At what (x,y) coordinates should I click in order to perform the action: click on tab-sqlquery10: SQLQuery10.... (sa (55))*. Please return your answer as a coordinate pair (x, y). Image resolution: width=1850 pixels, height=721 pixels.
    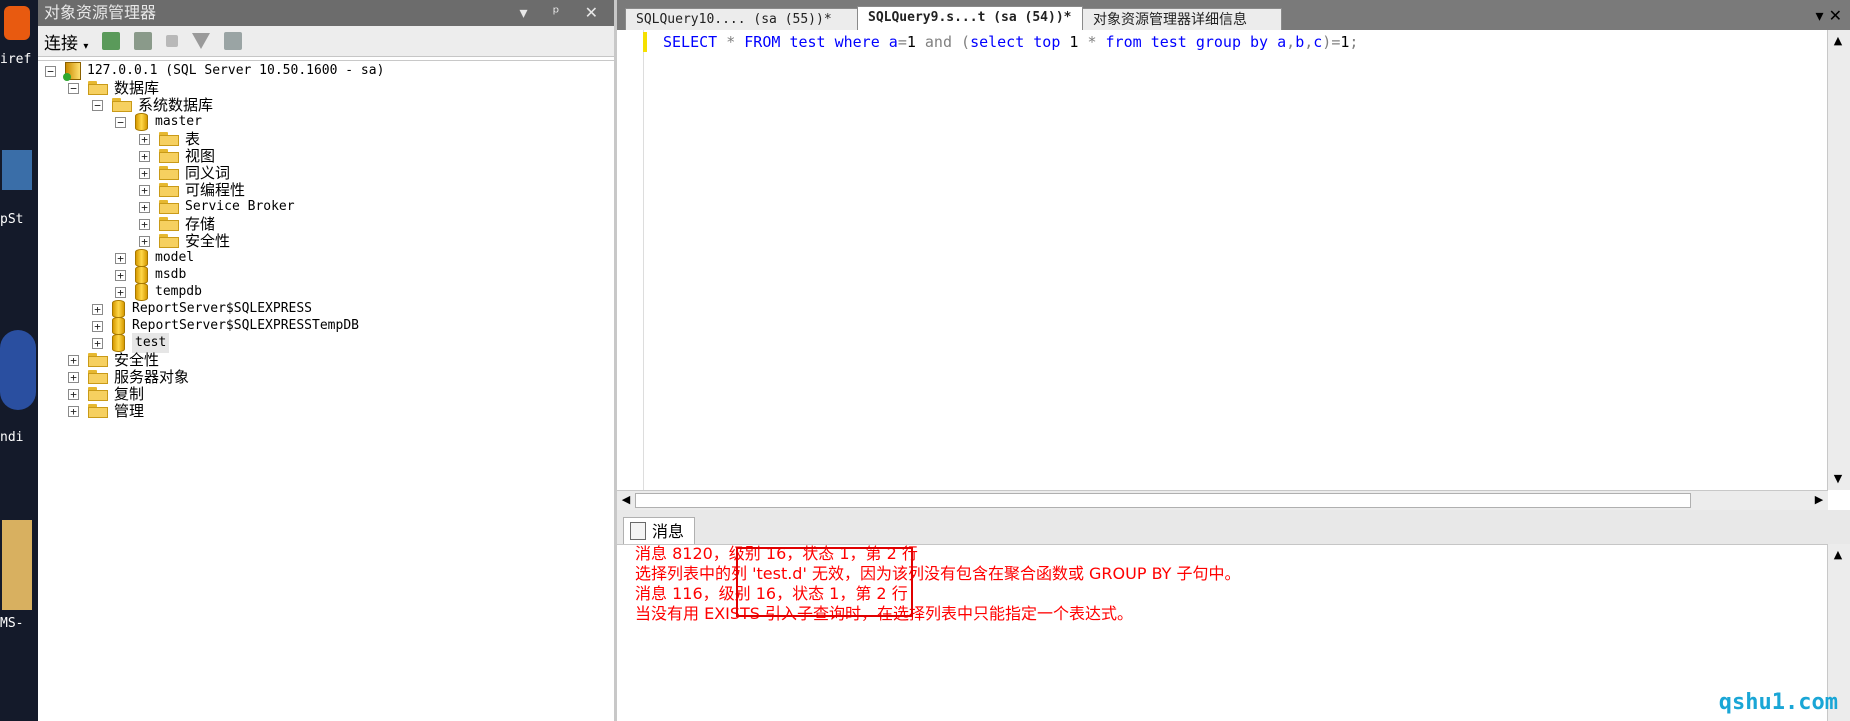
    Looking at the image, I should click on (741, 19).